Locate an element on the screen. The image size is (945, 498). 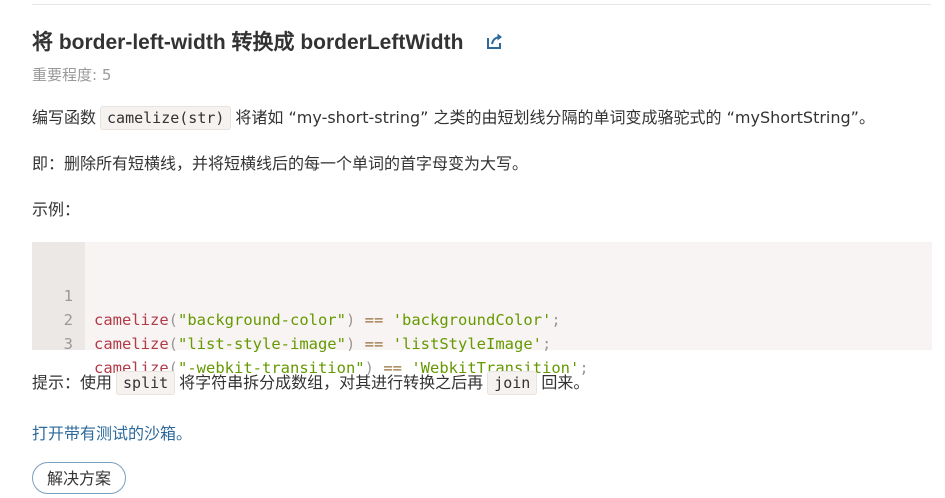
hint-text-pre: 提示：使用 is located at coordinates (72, 382).